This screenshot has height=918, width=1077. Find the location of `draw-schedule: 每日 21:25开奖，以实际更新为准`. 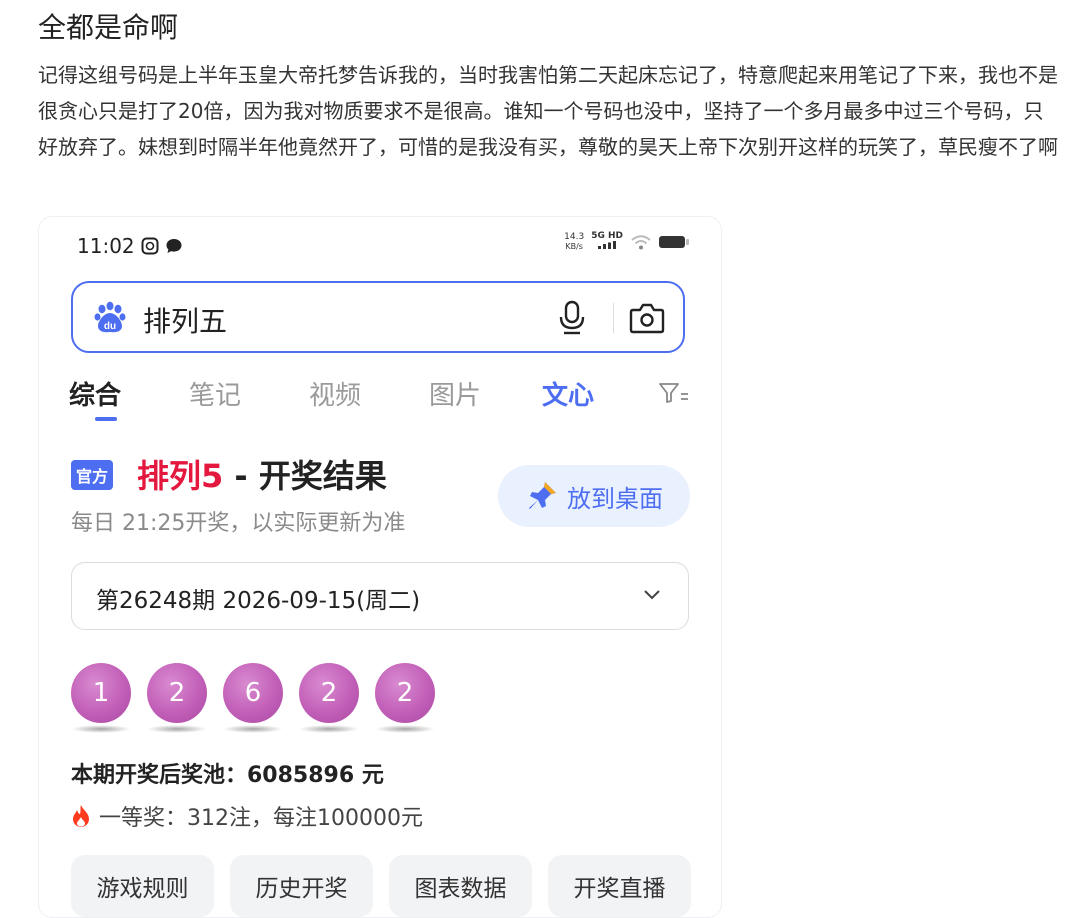

draw-schedule: 每日 21:25开奖，以实际更新为准 is located at coordinates (238, 523).